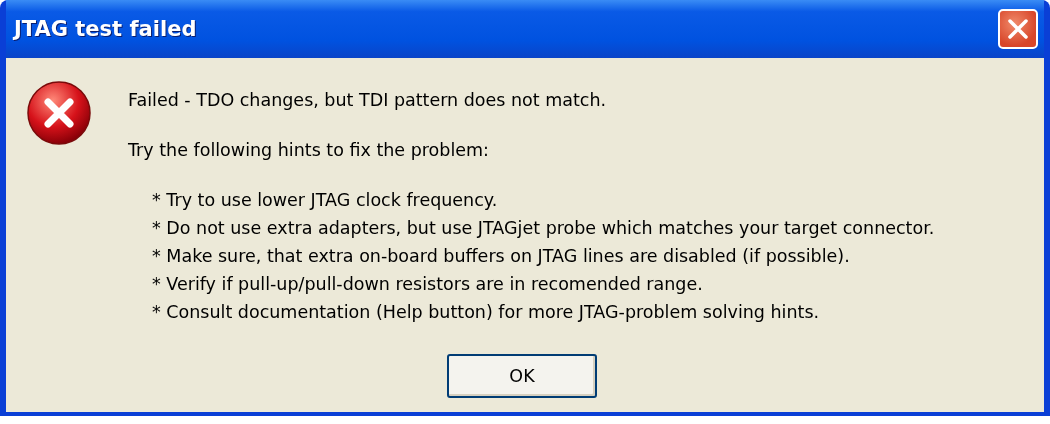 This screenshot has width=1050, height=424. What do you see at coordinates (543, 228) in the screenshot?
I see `hint-line: * Do not use extra adapters, but use JTAGjet probe which matches your target connector.` at bounding box center [543, 228].